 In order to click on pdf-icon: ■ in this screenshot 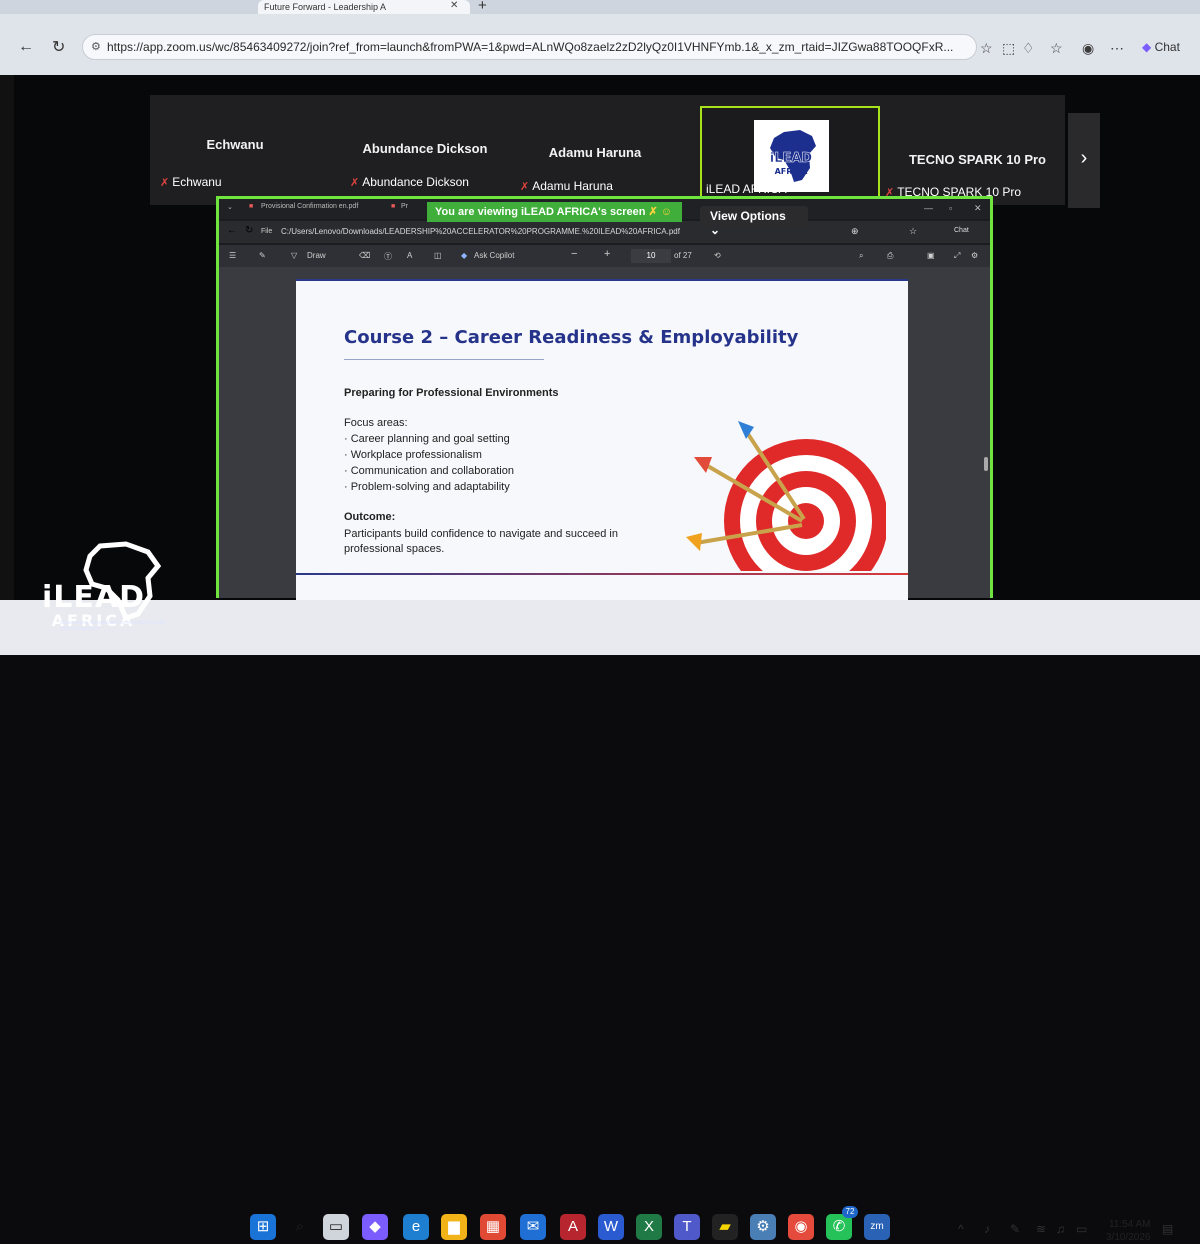, I will do `click(393, 206)`.